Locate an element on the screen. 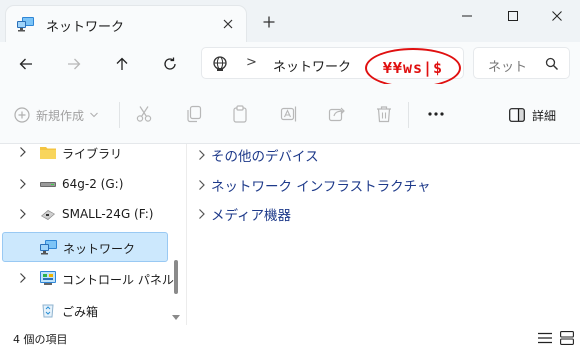 This screenshot has width=580, height=350. annotation-text: ¥¥ws|$ is located at coordinates (413, 68).